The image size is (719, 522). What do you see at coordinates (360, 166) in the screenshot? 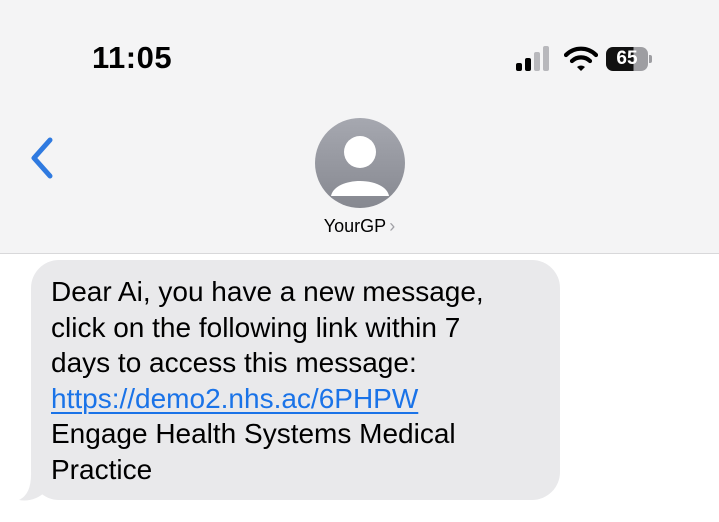
I see `person-silhouette-icon` at bounding box center [360, 166].